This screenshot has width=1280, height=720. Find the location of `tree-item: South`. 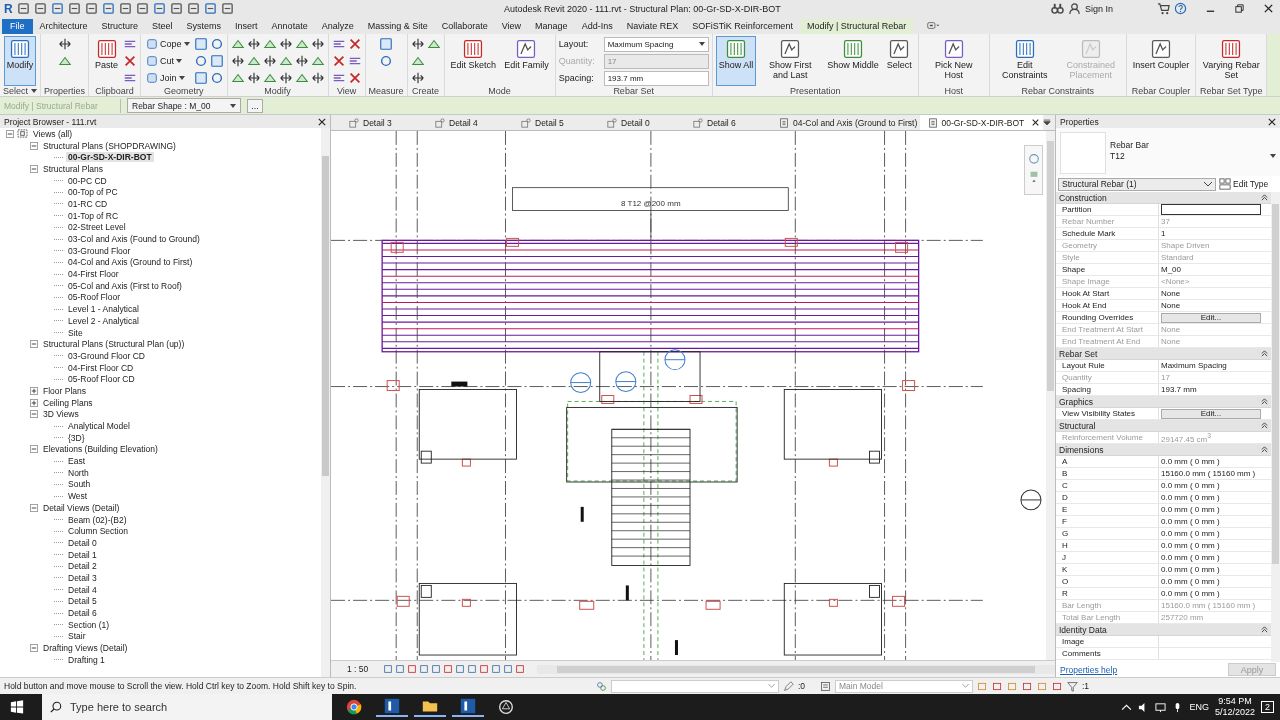

tree-item: South is located at coordinates (79, 484).